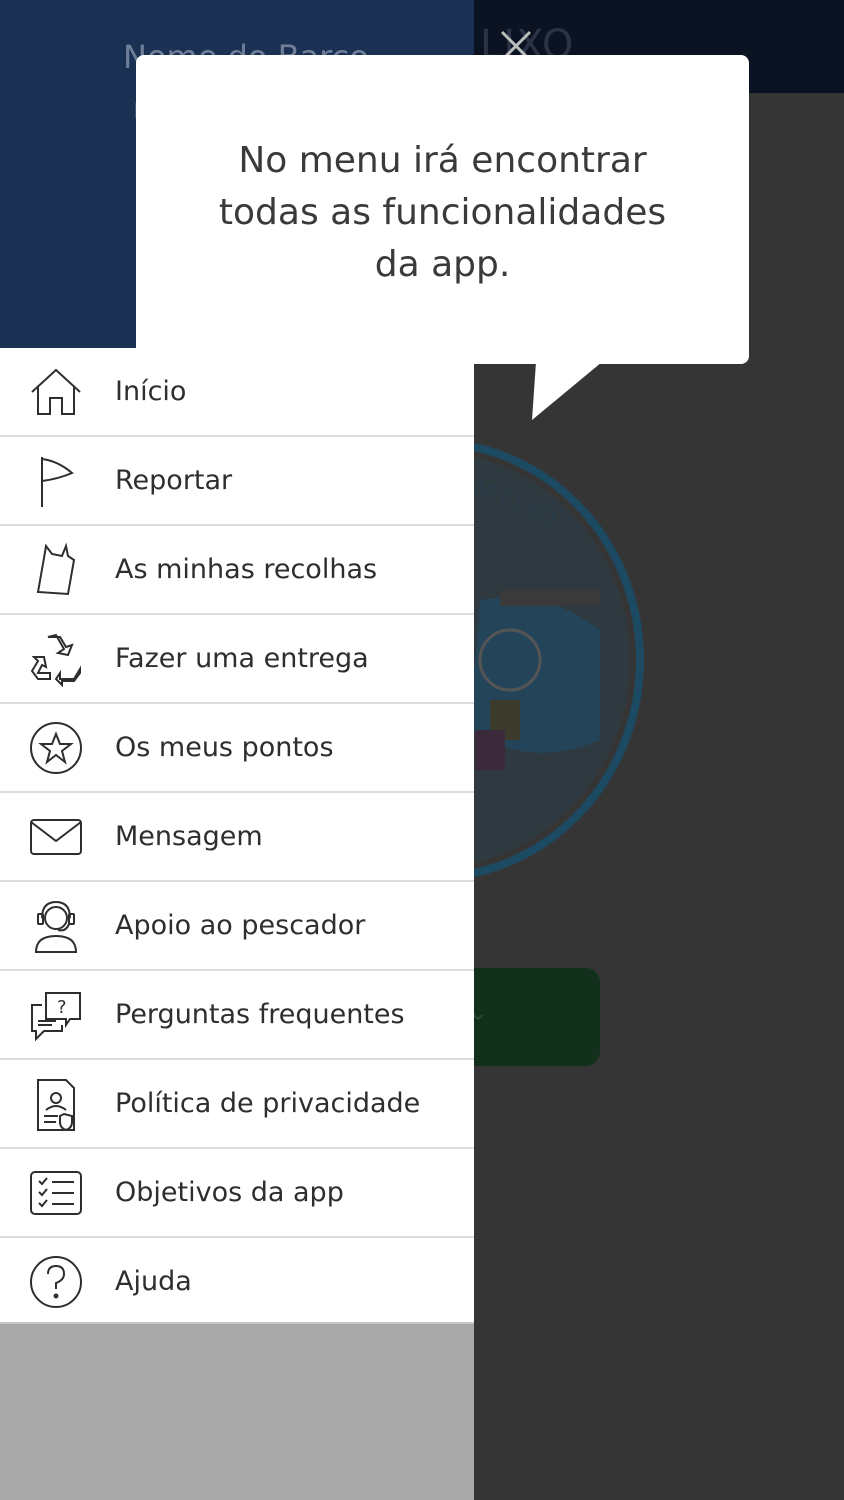  Describe the element at coordinates (229, 1192) in the screenshot. I see `menu-item-label: Objetivos da app` at that location.